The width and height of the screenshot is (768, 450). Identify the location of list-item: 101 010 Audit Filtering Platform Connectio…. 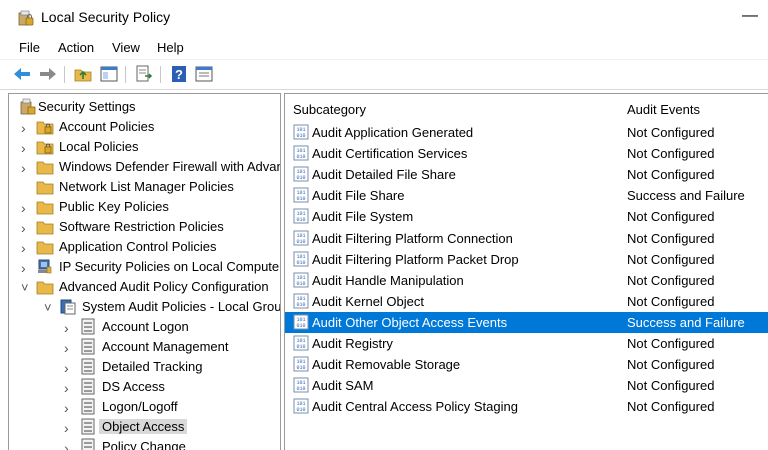
(526, 238).